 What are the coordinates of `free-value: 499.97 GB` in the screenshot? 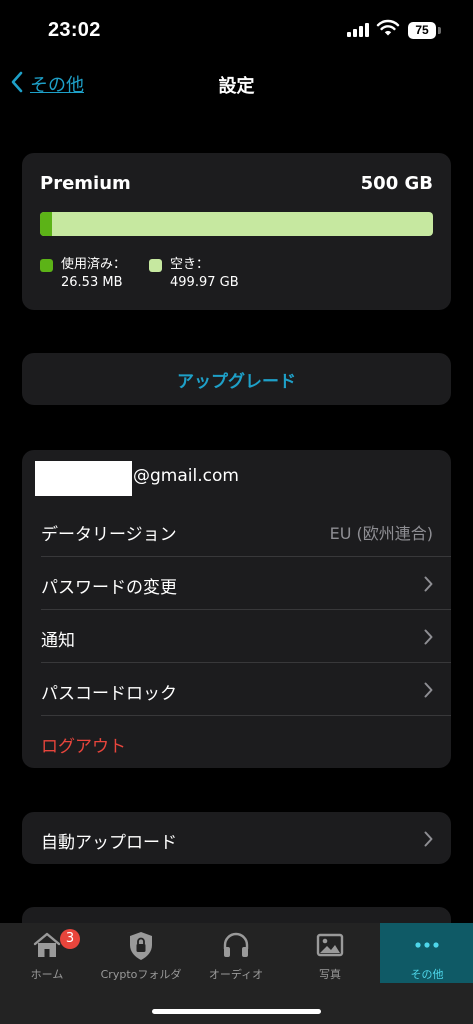 It's located at (204, 282).